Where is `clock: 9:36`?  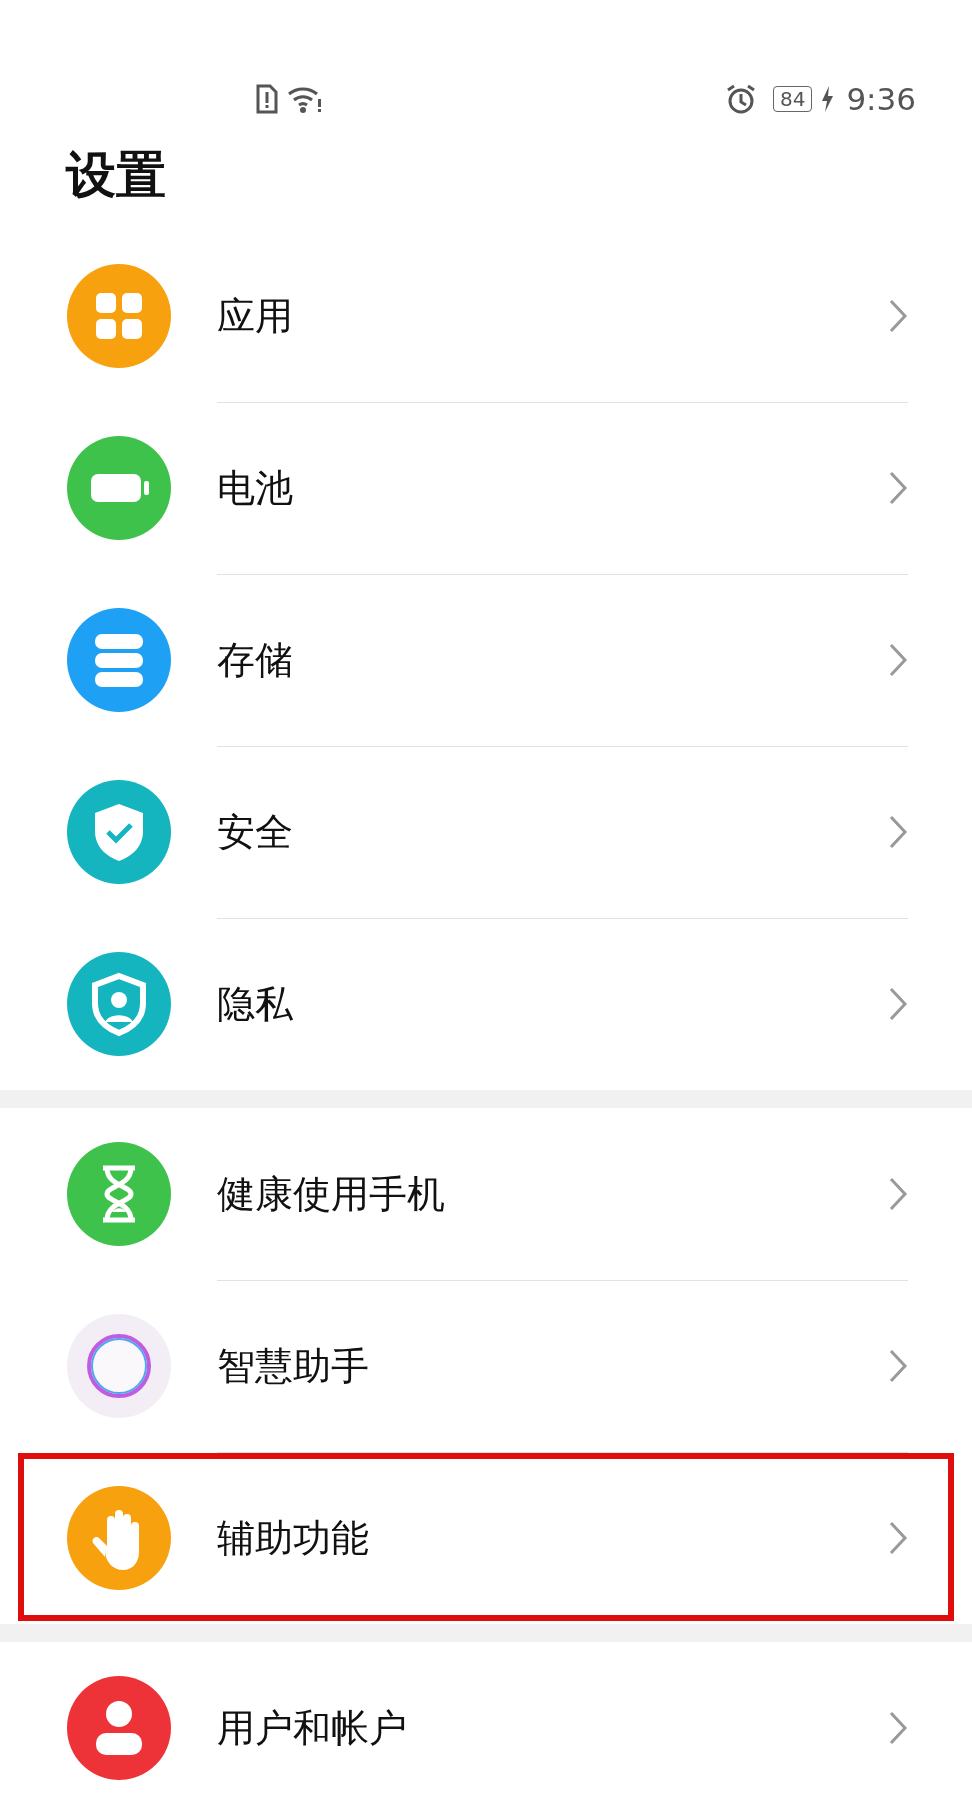
clock: 9:36 is located at coordinates (881, 99).